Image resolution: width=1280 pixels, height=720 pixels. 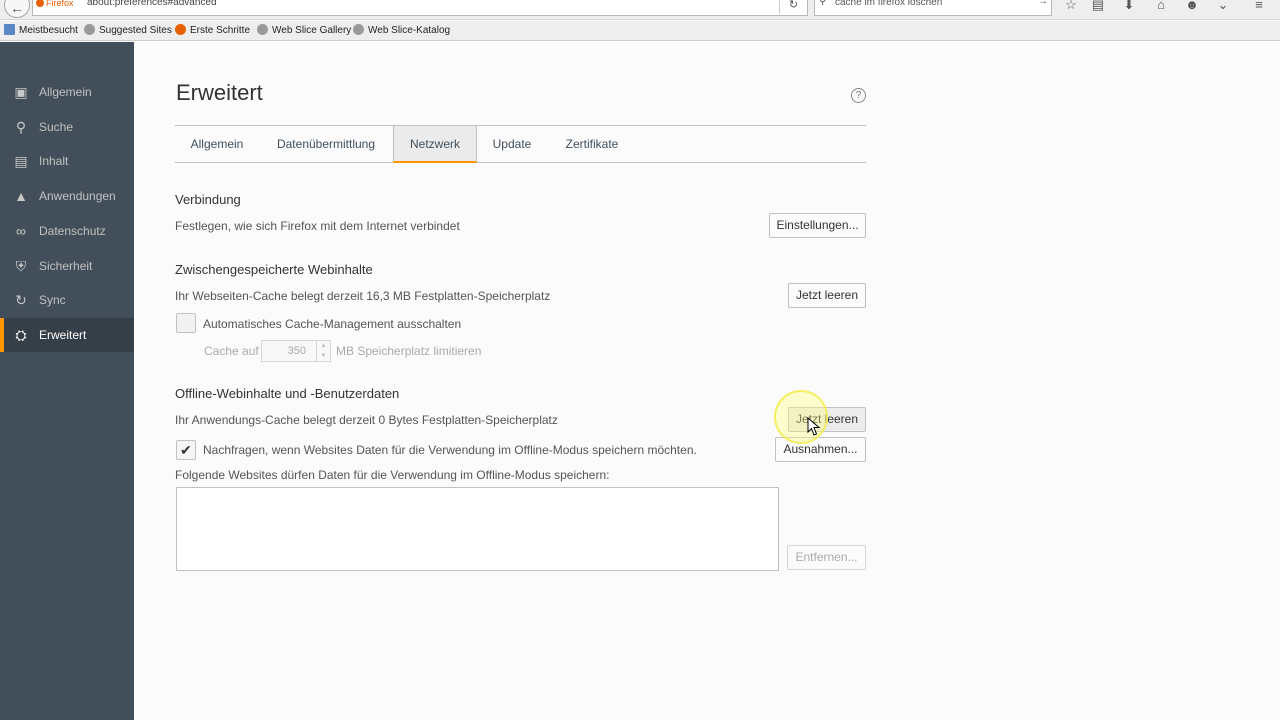 I want to click on sidebar-item-label: Datenschutz, so click(x=72, y=231).